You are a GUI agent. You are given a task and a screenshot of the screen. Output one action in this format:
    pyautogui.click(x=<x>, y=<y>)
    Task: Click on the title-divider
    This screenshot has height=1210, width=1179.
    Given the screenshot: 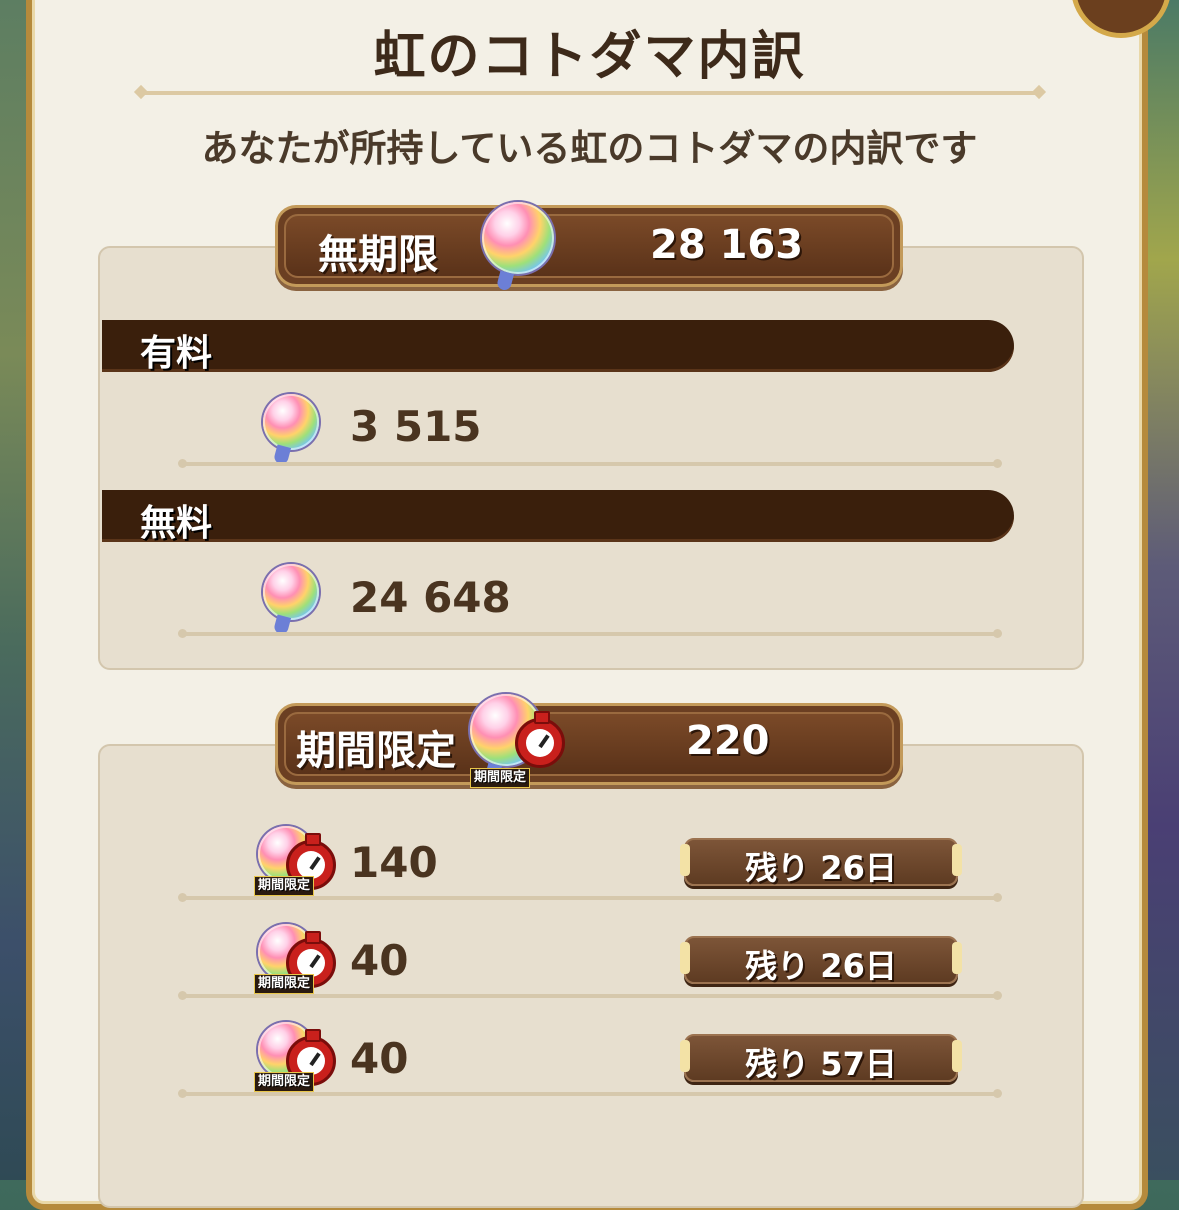 What is the action you would take?
    pyautogui.click(x=590, y=93)
    